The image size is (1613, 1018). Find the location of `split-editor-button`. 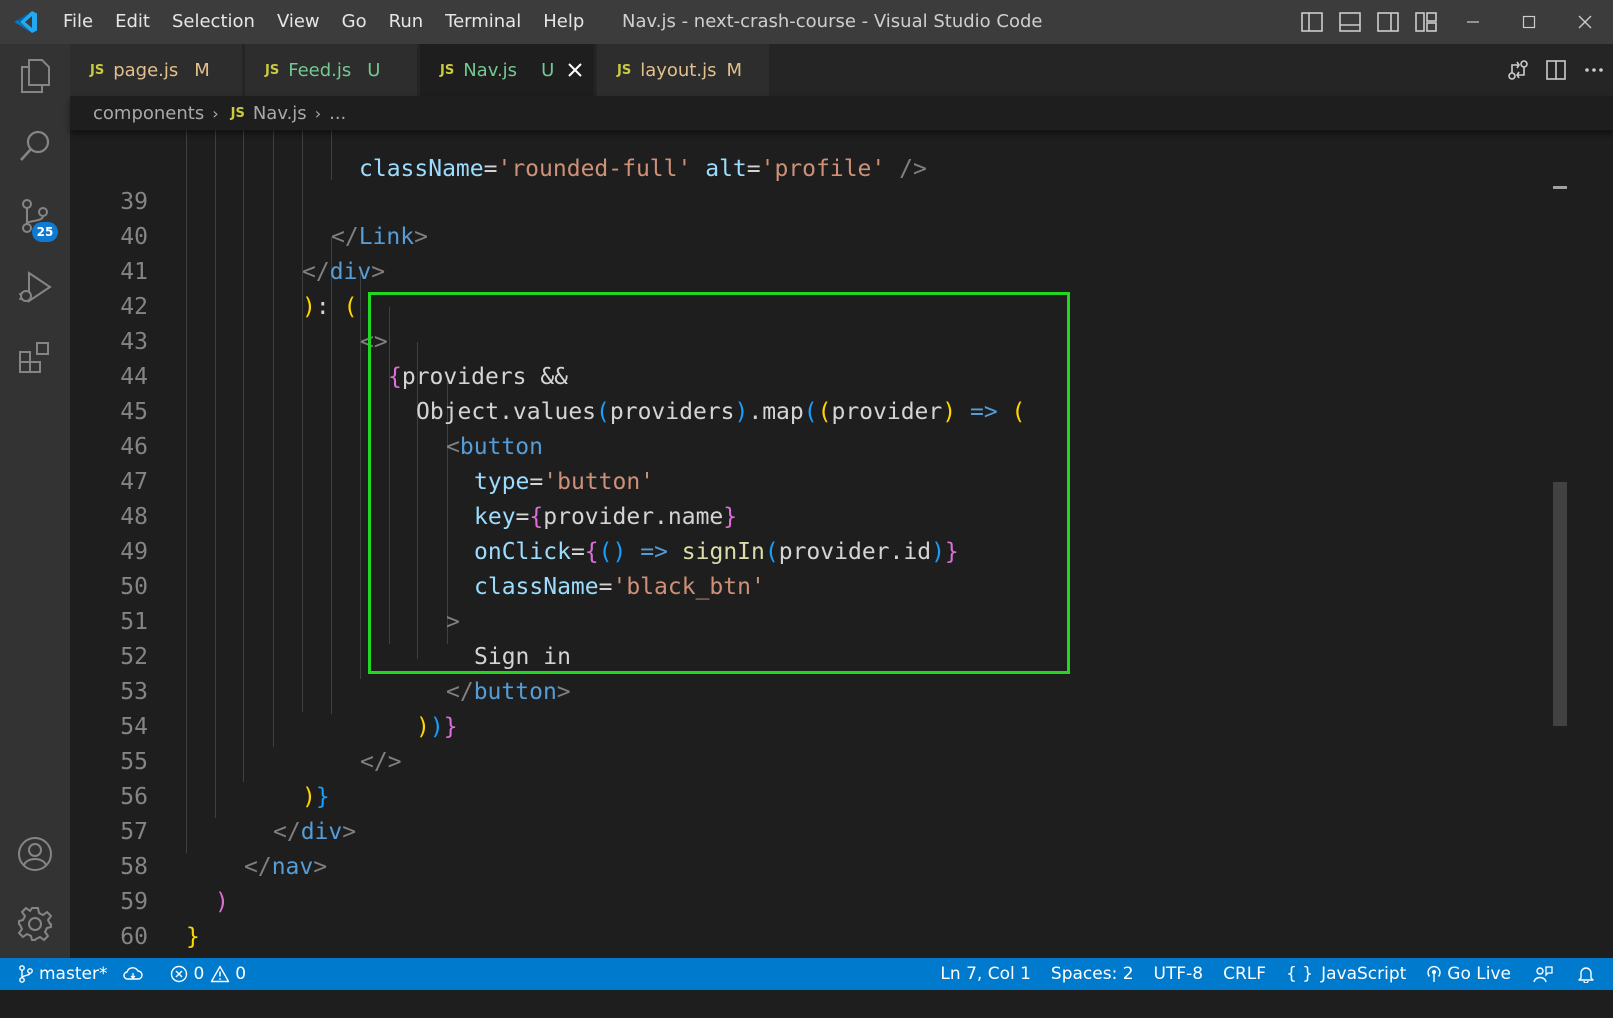

split-editor-button is located at coordinates (1556, 70).